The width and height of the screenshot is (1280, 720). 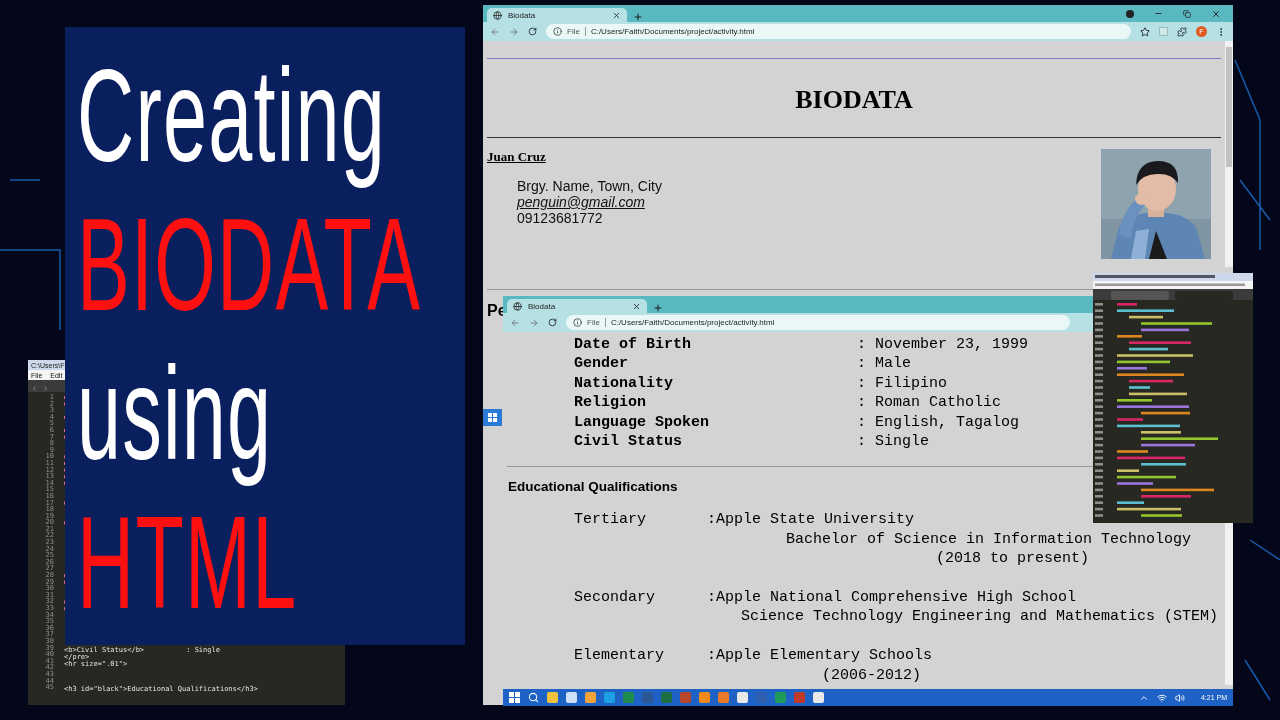 I want to click on field-value: : Male, so click(x=884, y=364).